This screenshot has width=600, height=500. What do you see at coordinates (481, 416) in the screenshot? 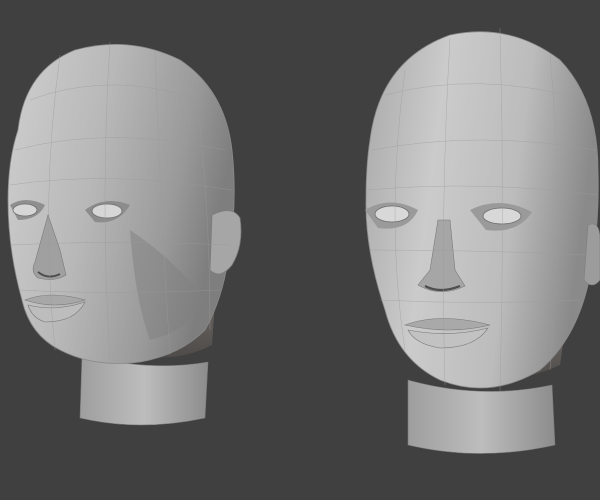
I see `neck-right` at bounding box center [481, 416].